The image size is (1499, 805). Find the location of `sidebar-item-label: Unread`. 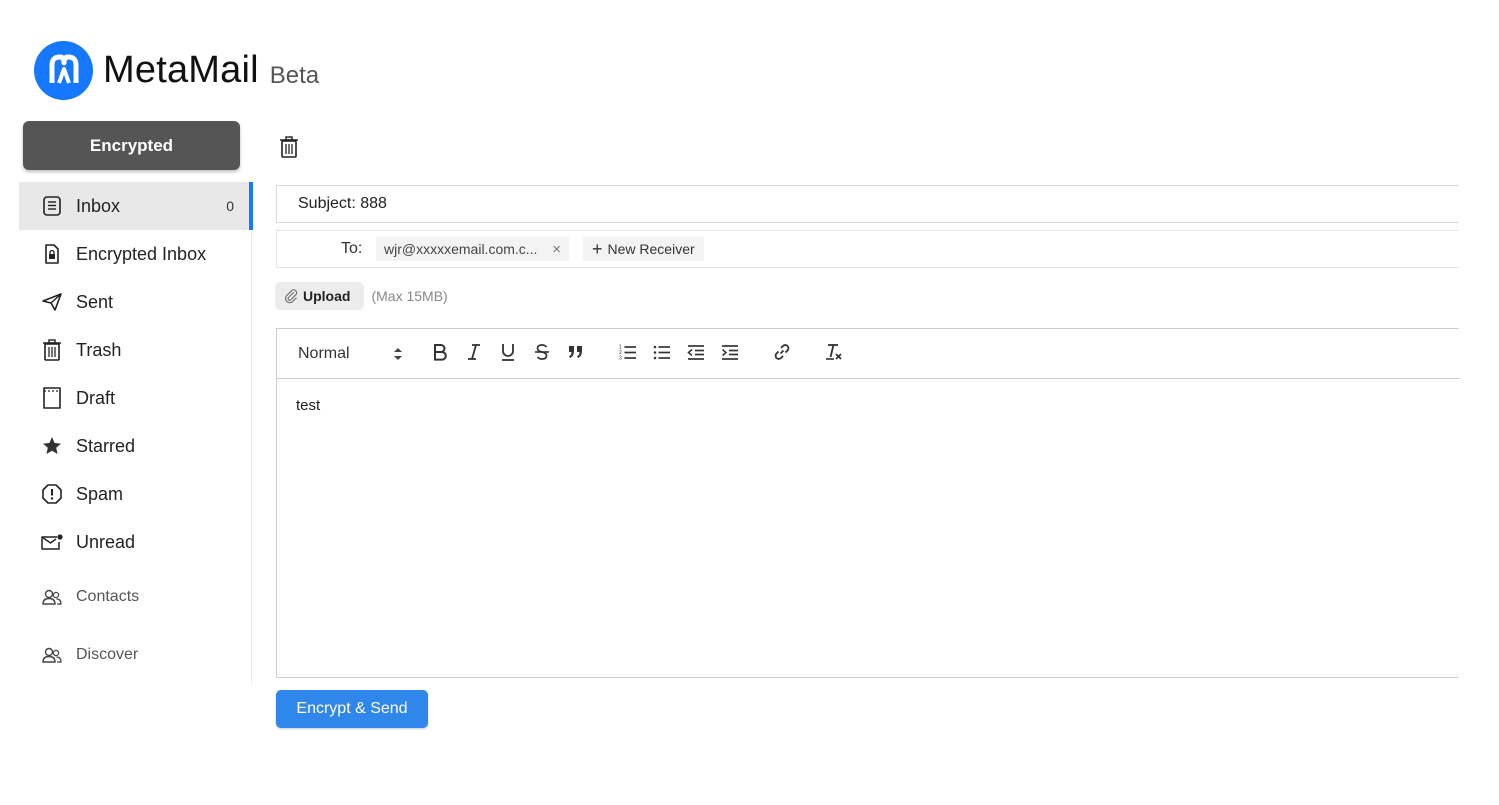

sidebar-item-label: Unread is located at coordinates (106, 541).